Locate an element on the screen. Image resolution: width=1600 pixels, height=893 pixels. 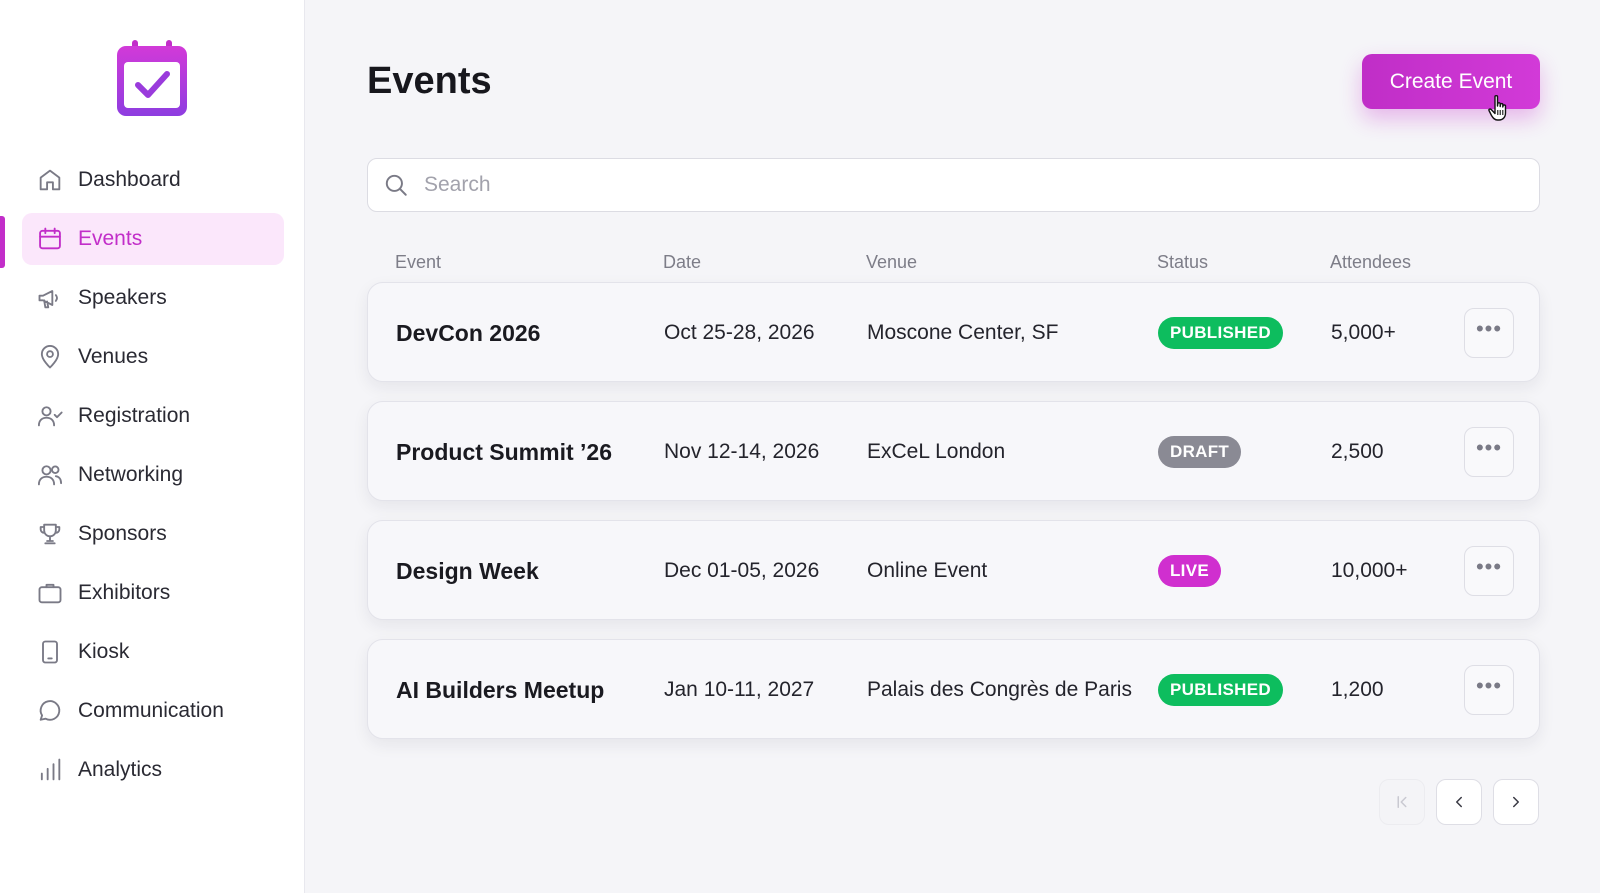
sidebar-item-events: Events is located at coordinates (153, 239).